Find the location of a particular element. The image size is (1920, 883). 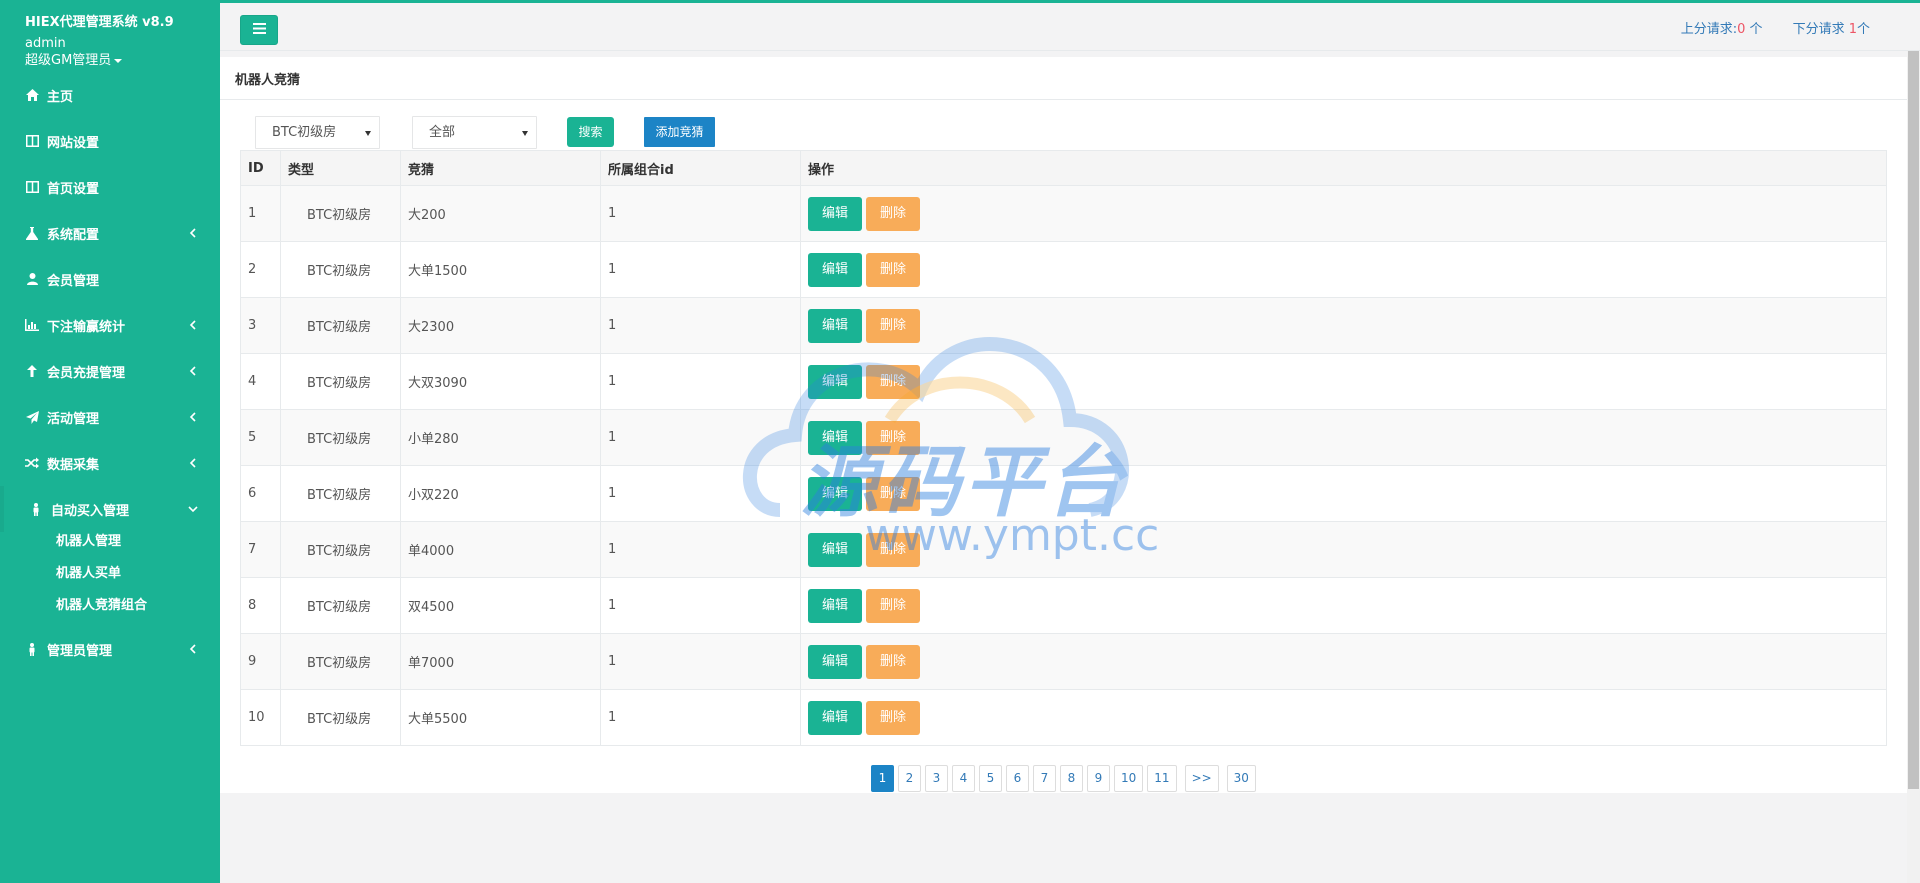

menu-toggle-button is located at coordinates (259, 30).